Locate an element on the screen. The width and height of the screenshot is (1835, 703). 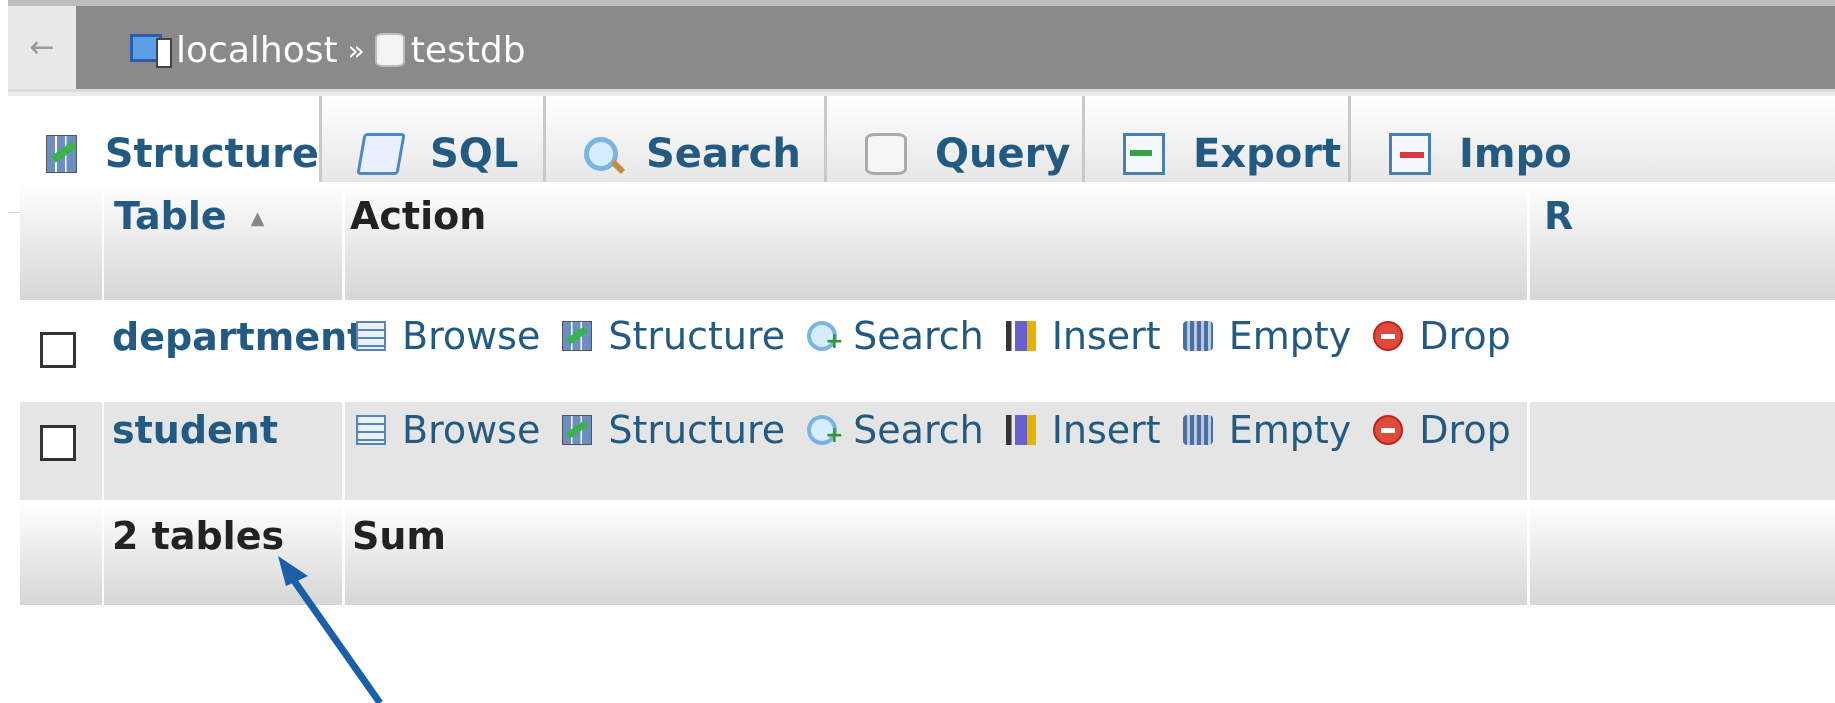
back-button: ← is located at coordinates (42, 47).